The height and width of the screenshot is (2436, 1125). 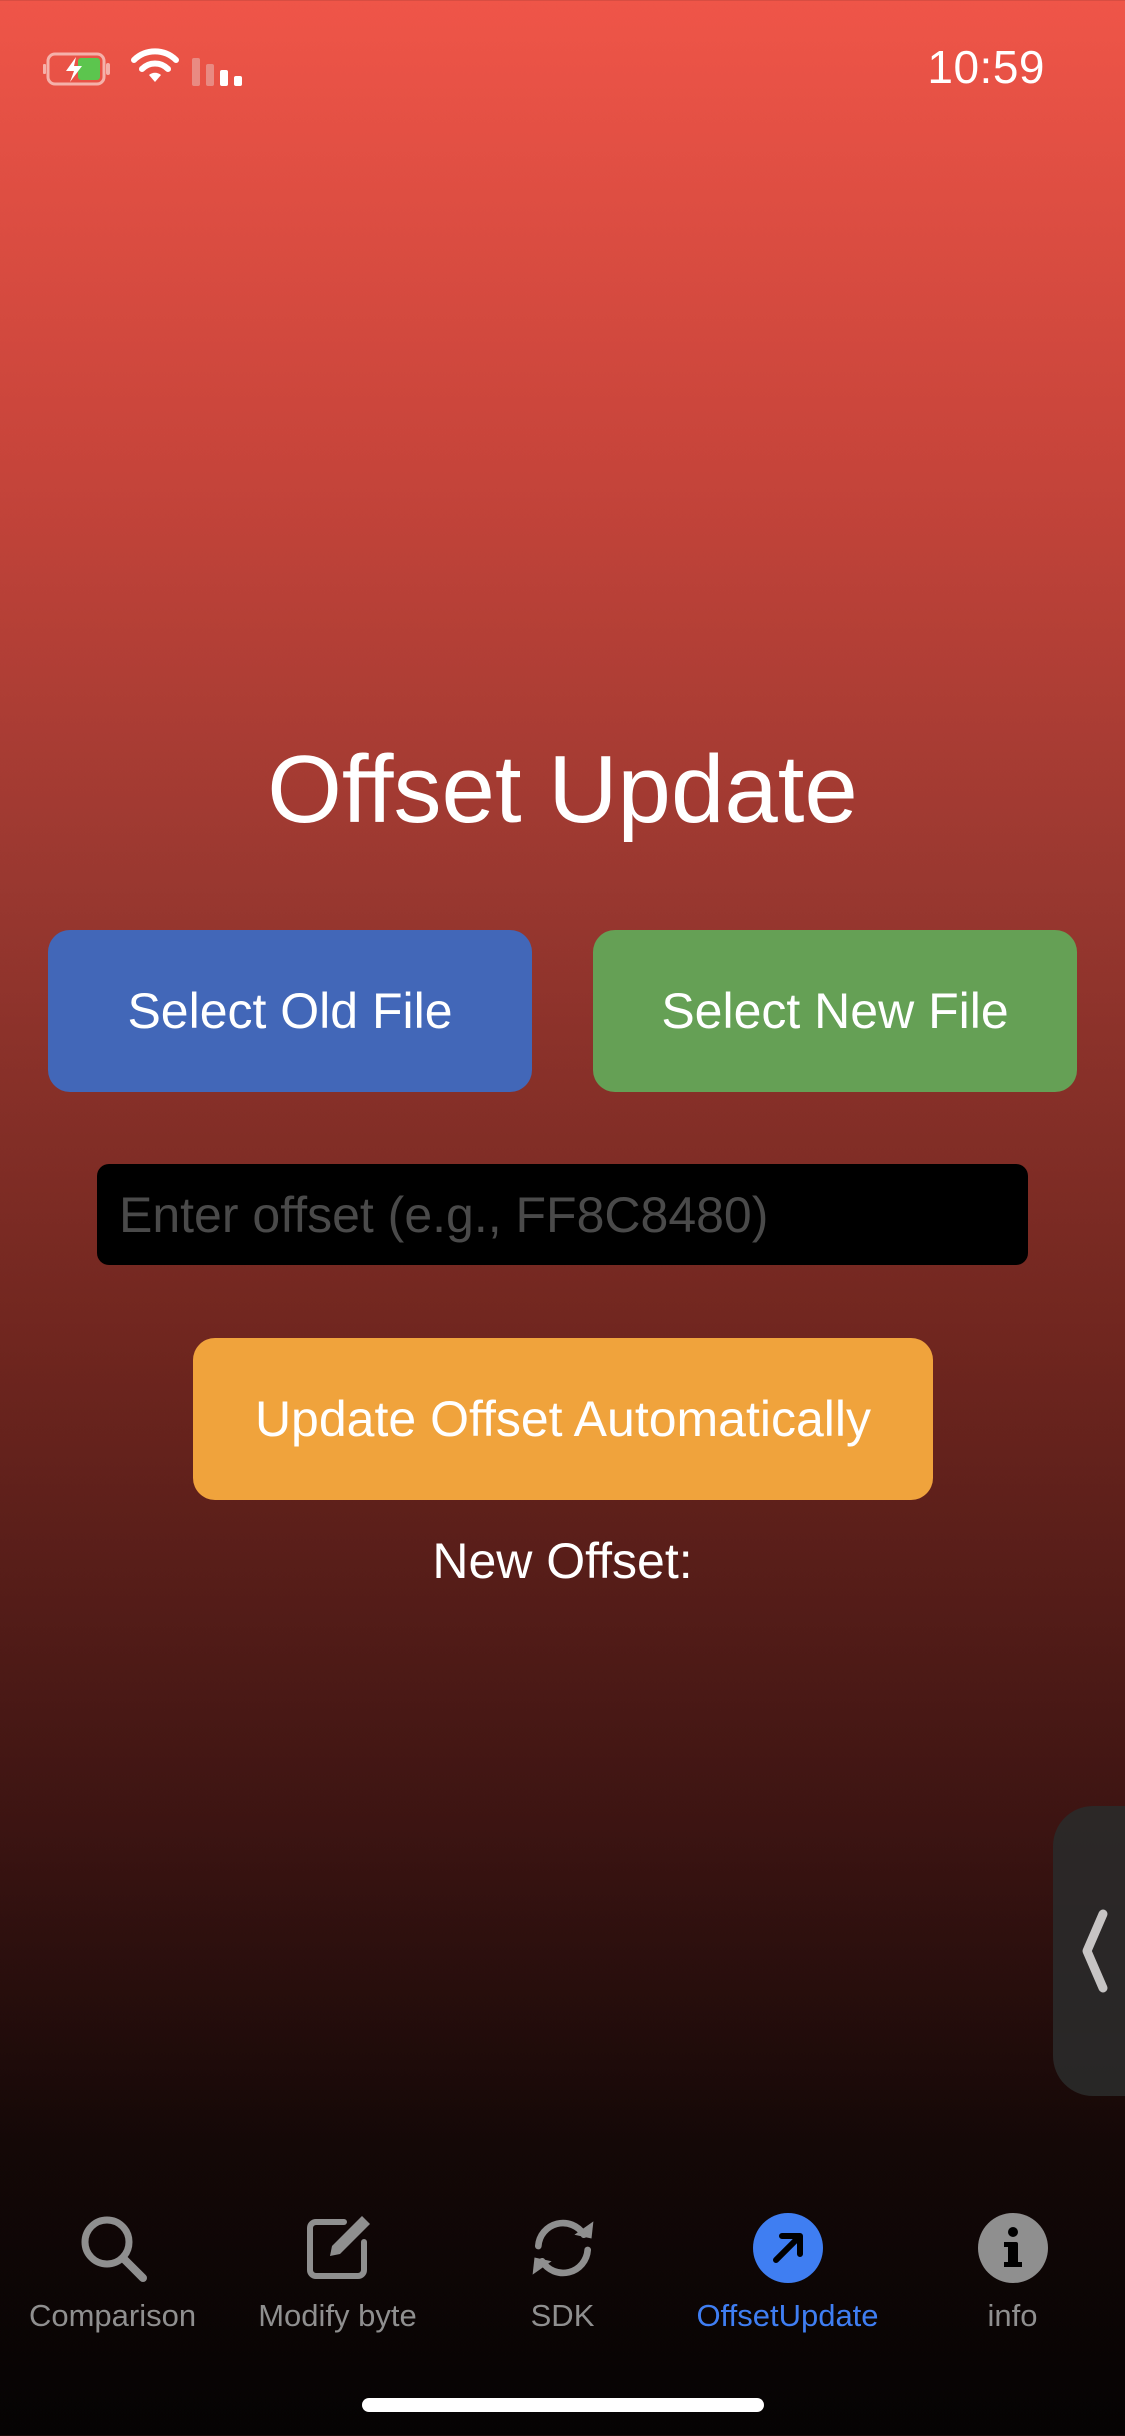 I want to click on tab-label: OffsetUpdate, so click(x=787, y=2315).